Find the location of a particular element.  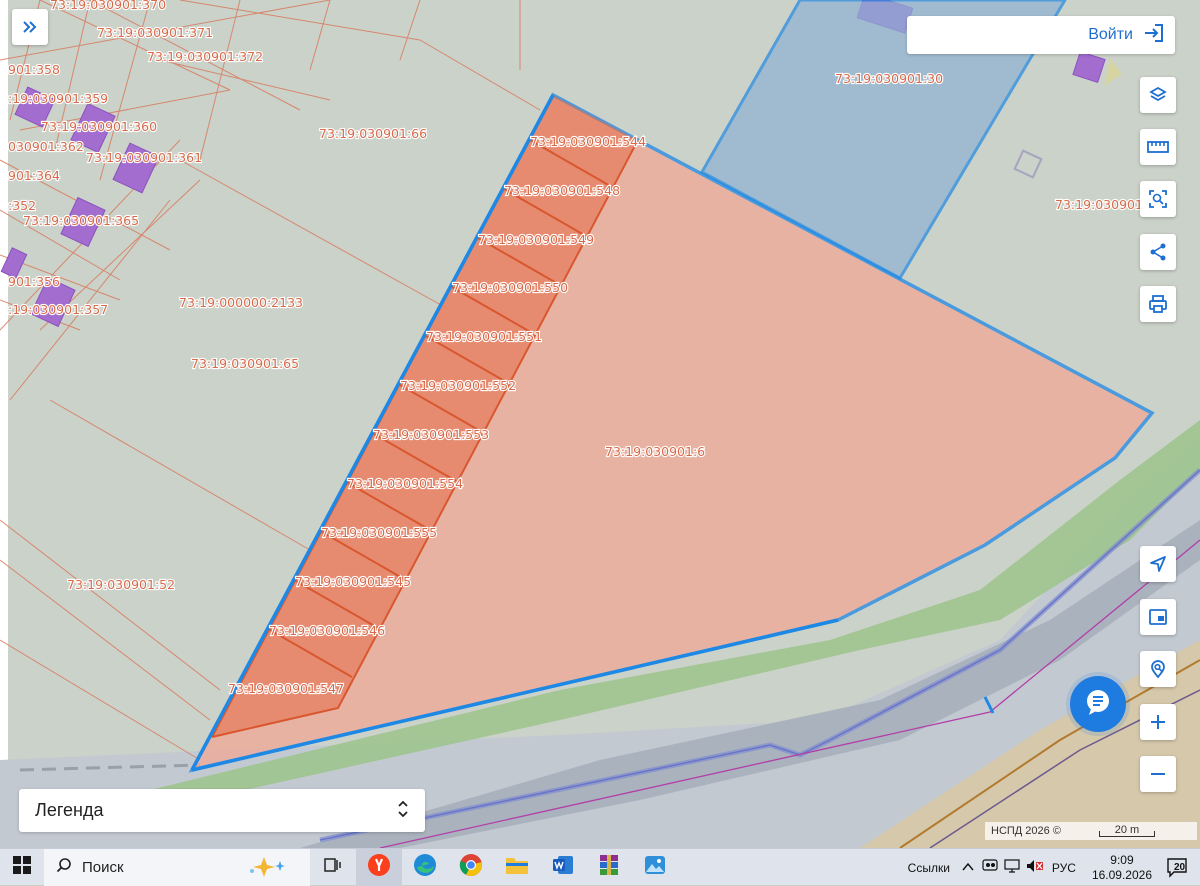

system-tray: Ссылки РУС 9:09 16.09.2026 20 is located at coordinates (1054, 867).